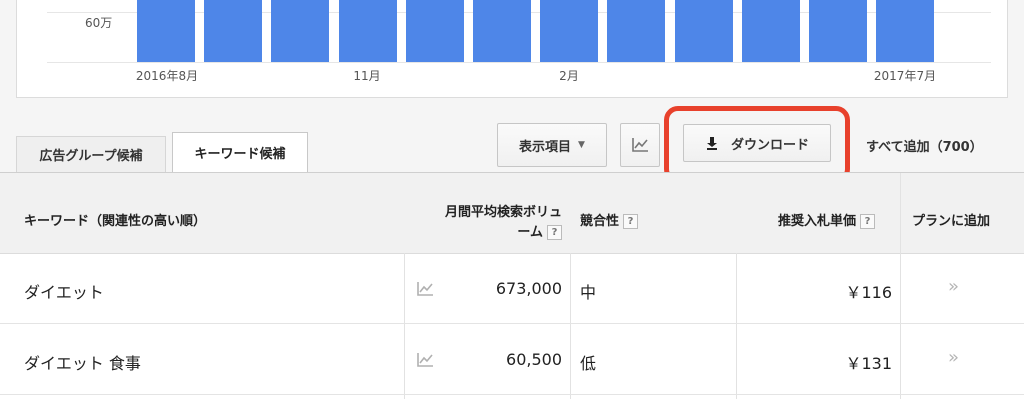 This screenshot has width=1024, height=399. Describe the element at coordinates (167, 76) in the screenshot. I see `x-tick-label: 2016年8月` at that location.